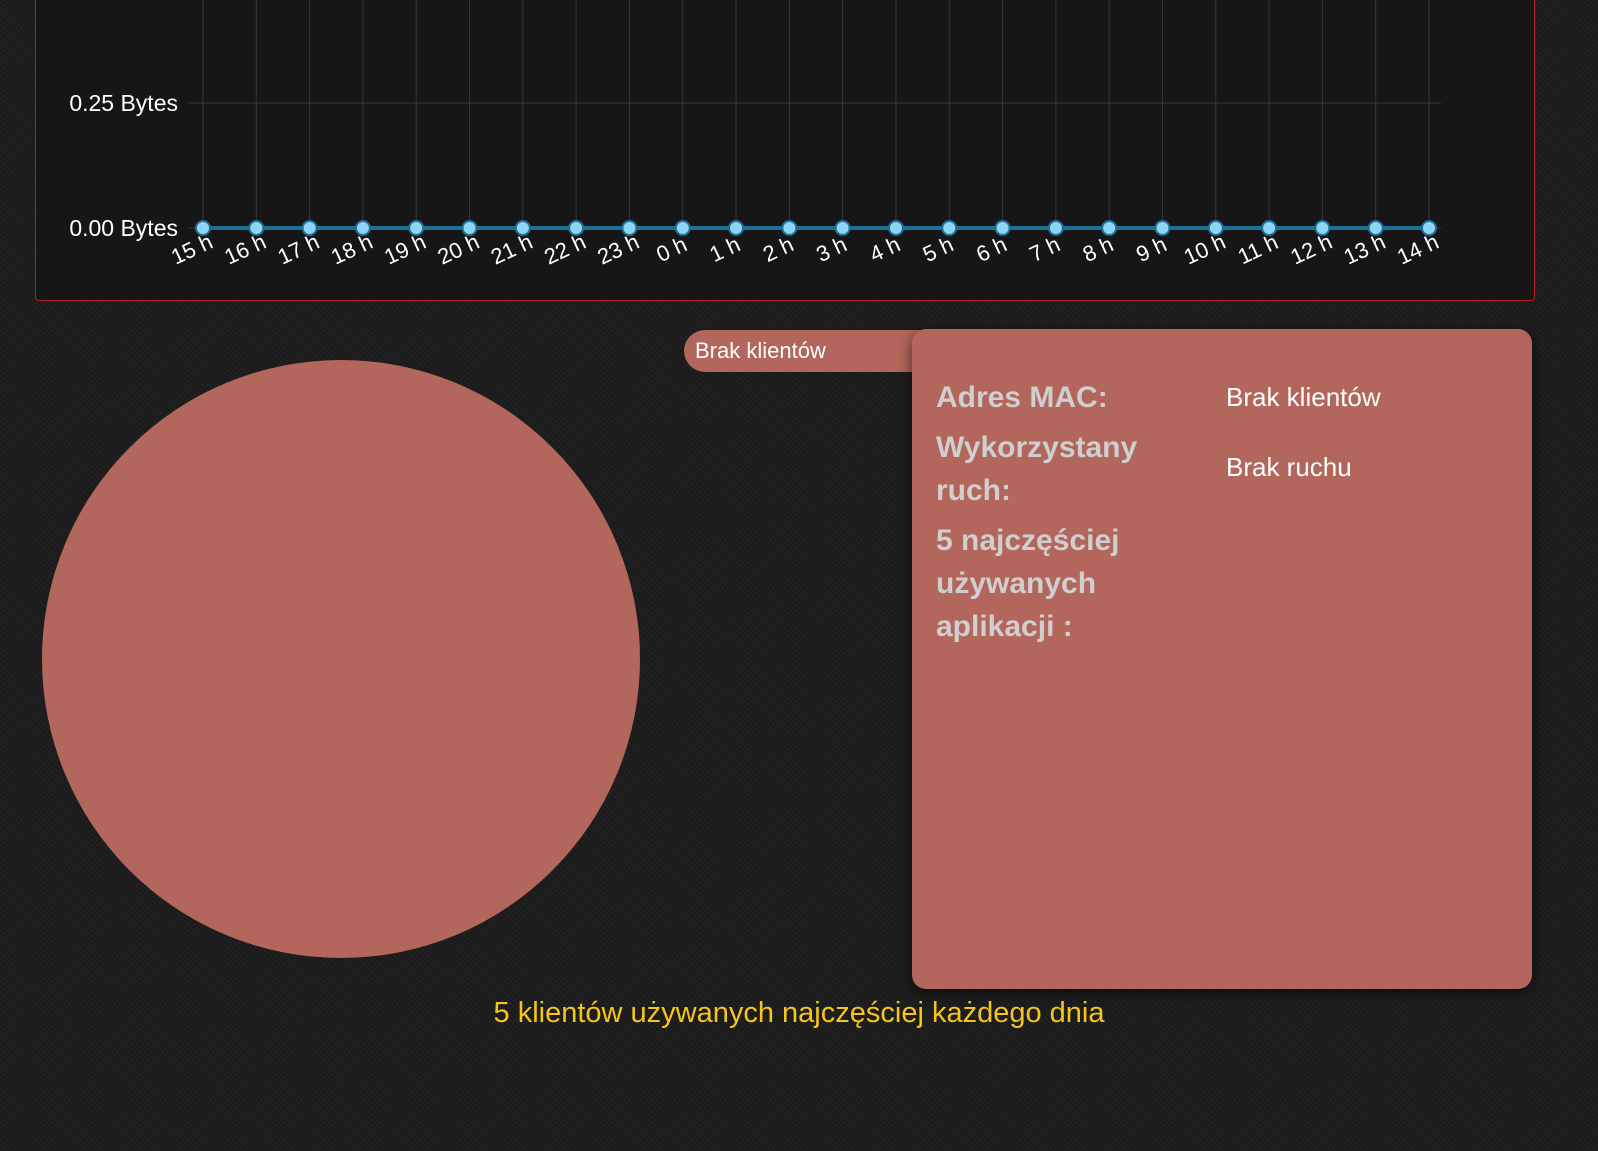  What do you see at coordinates (938, 249) in the screenshot?
I see `x-tick-label: 5 h` at bounding box center [938, 249].